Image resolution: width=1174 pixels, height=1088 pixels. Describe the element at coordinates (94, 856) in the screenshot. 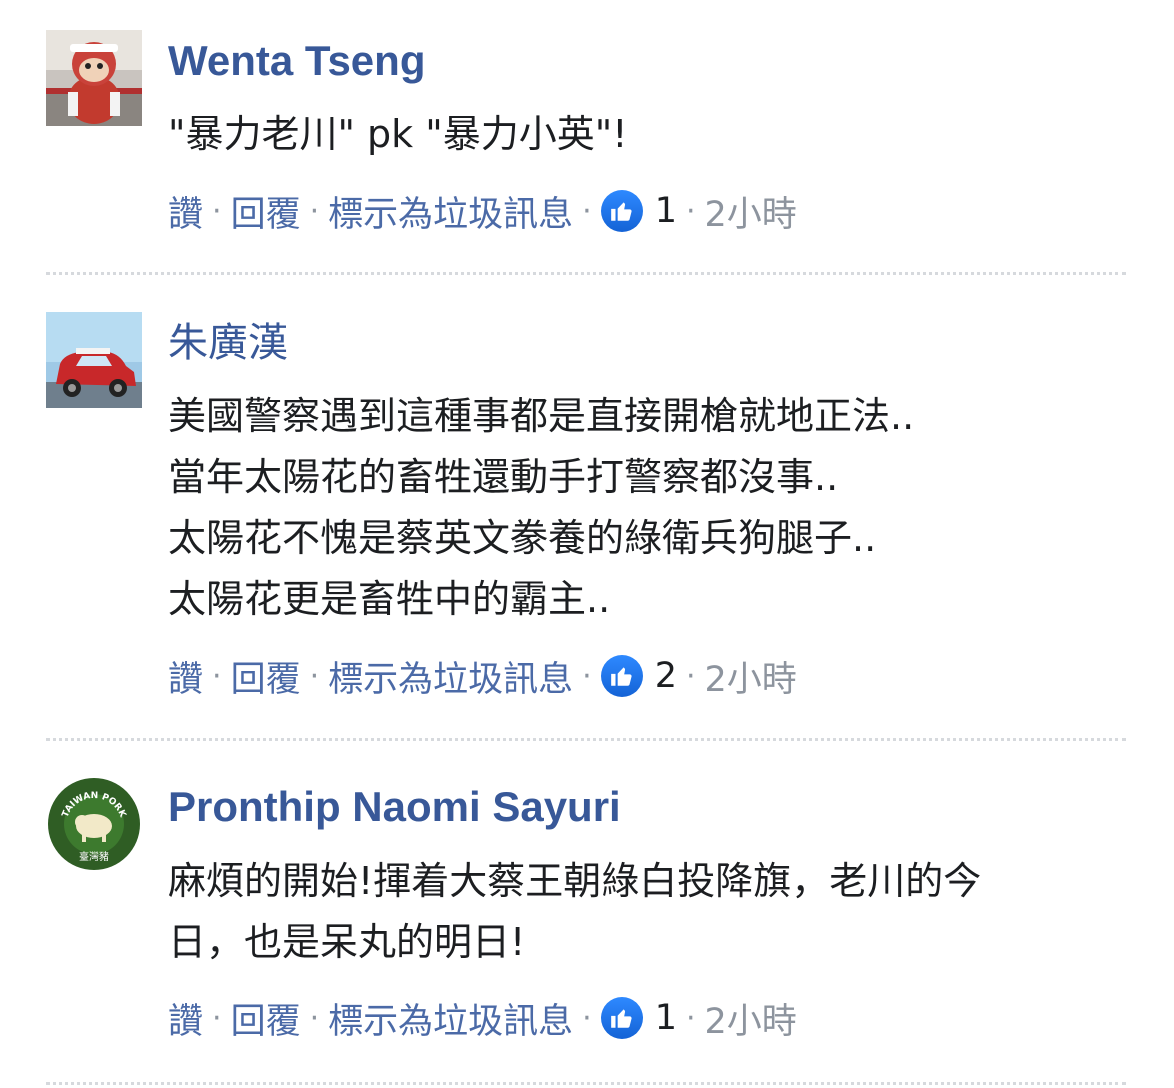

I see `avatar-logo-label: 臺灣豬` at that location.